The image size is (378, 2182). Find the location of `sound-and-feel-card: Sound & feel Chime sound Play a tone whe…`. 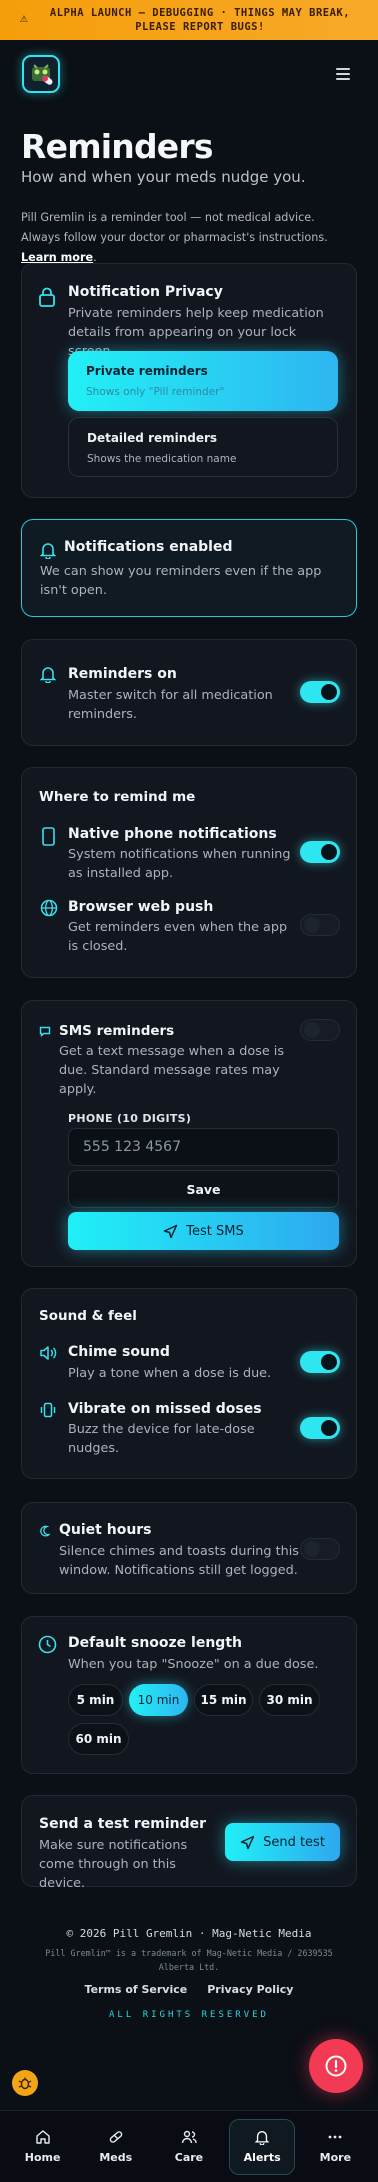

sound-and-feel-card: Sound & feel Chime sound Play a tone whe… is located at coordinates (189, 1383).